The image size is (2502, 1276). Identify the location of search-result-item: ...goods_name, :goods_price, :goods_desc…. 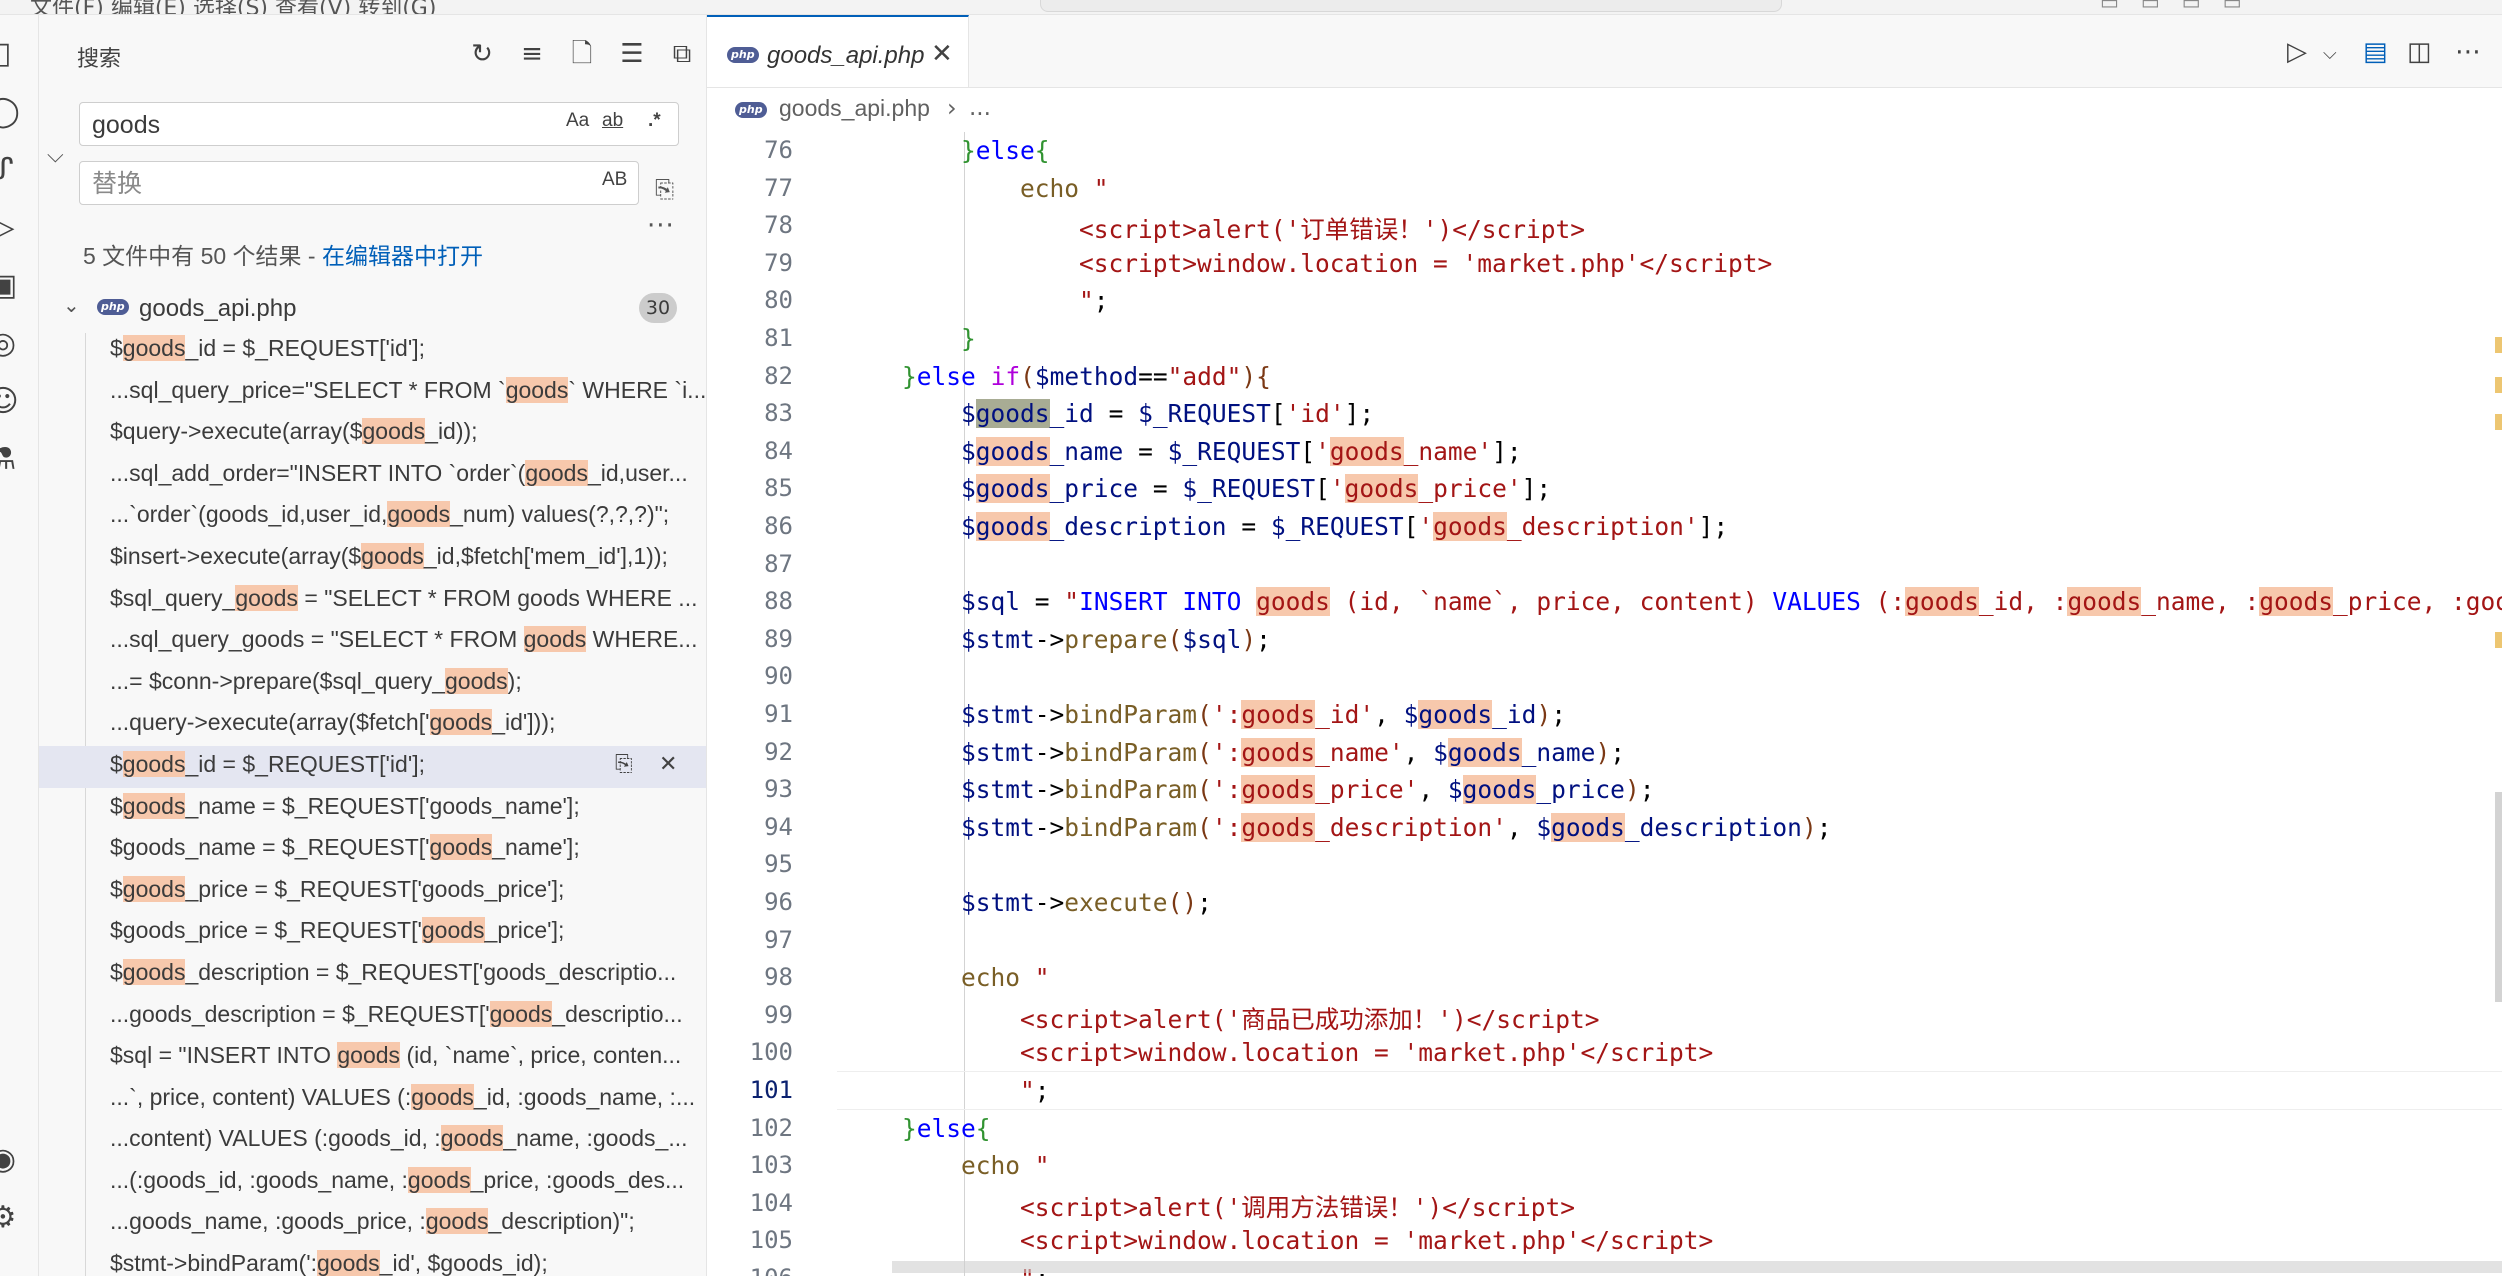
(372, 1224).